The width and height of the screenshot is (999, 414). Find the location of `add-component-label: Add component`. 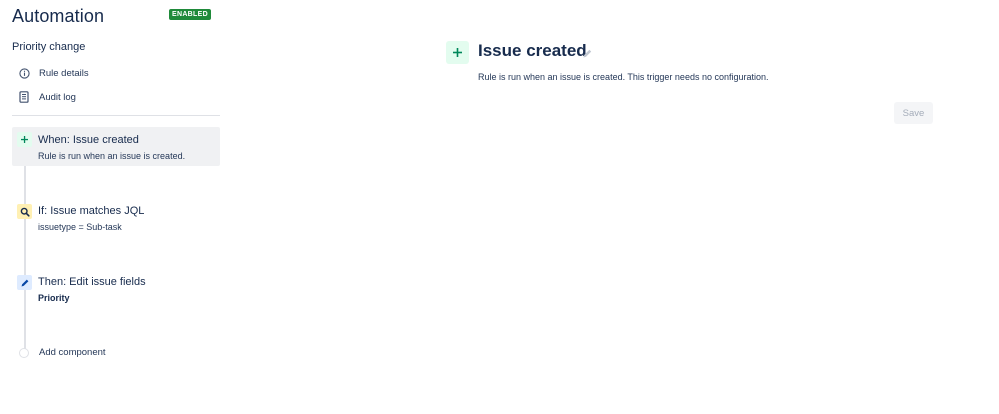

add-component-label: Add component is located at coordinates (72, 352).